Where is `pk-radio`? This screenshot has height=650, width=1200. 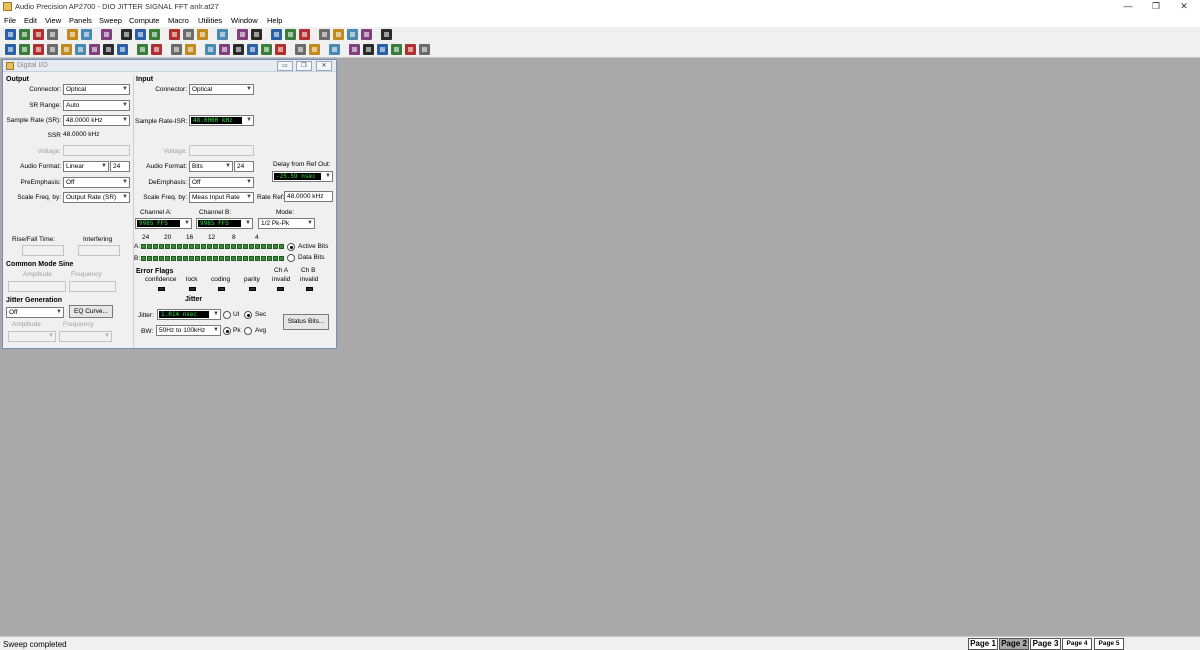
pk-radio is located at coordinates (227, 331).